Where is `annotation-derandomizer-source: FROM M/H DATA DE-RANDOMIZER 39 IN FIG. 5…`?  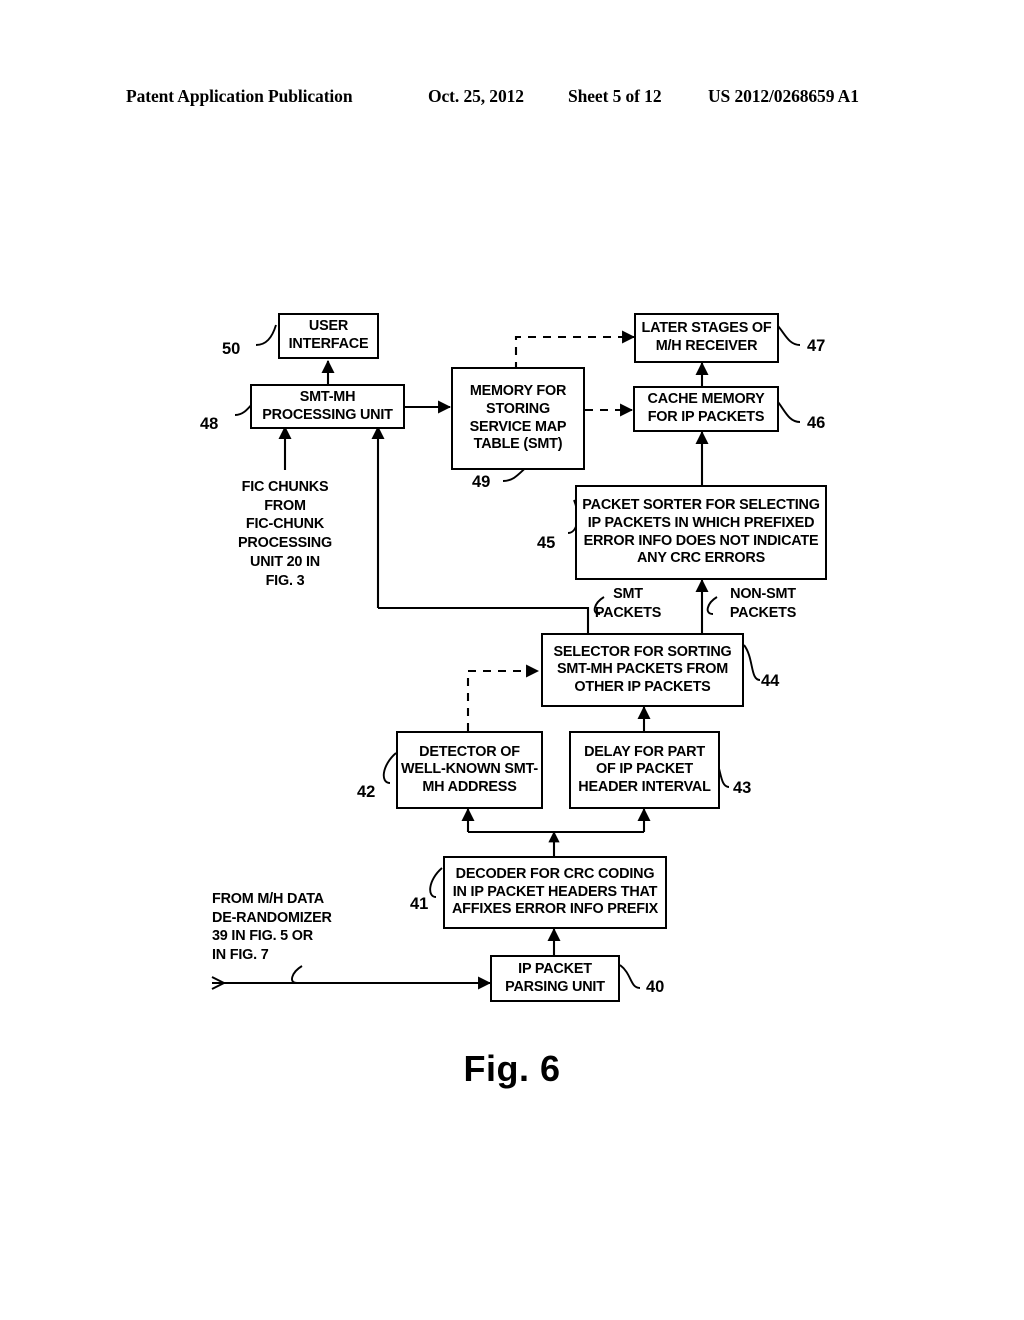 annotation-derandomizer-source: FROM M/H DATA DE-RANDOMIZER 39 IN FIG. 5… is located at coordinates (272, 927).